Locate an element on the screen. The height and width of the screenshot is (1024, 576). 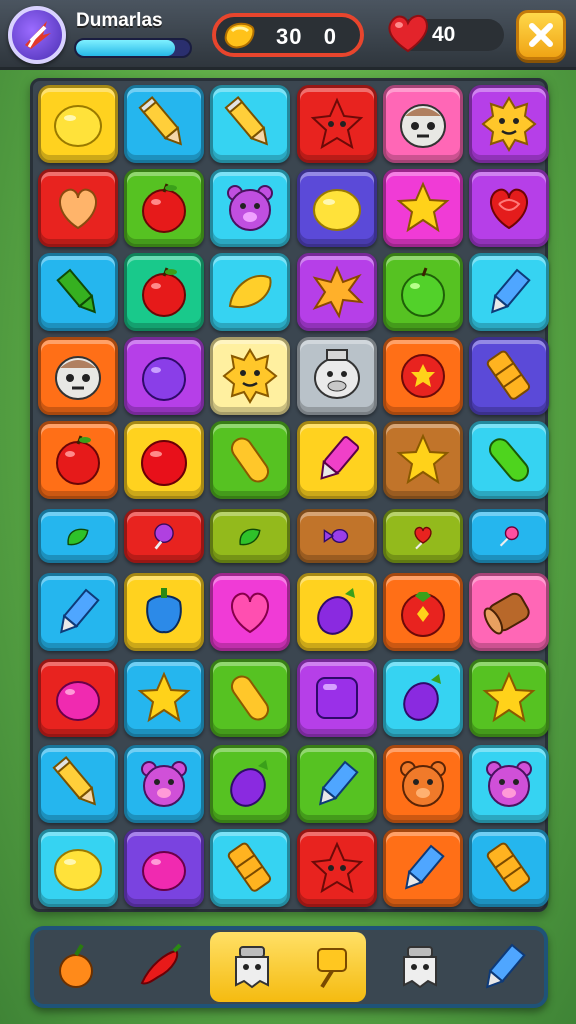
mango-icon is located at coordinates (250, 292).